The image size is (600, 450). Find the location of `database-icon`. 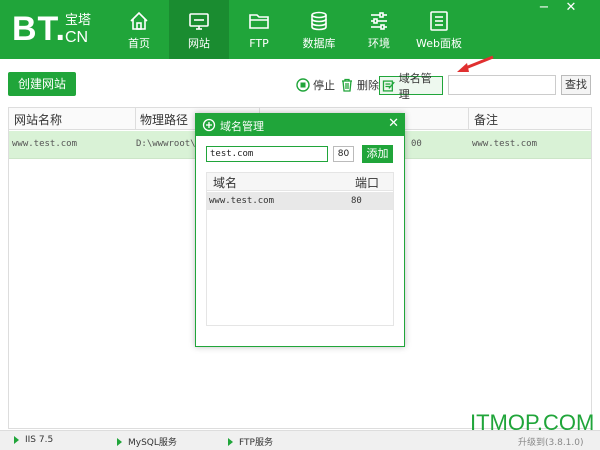

database-icon is located at coordinates (319, 21).